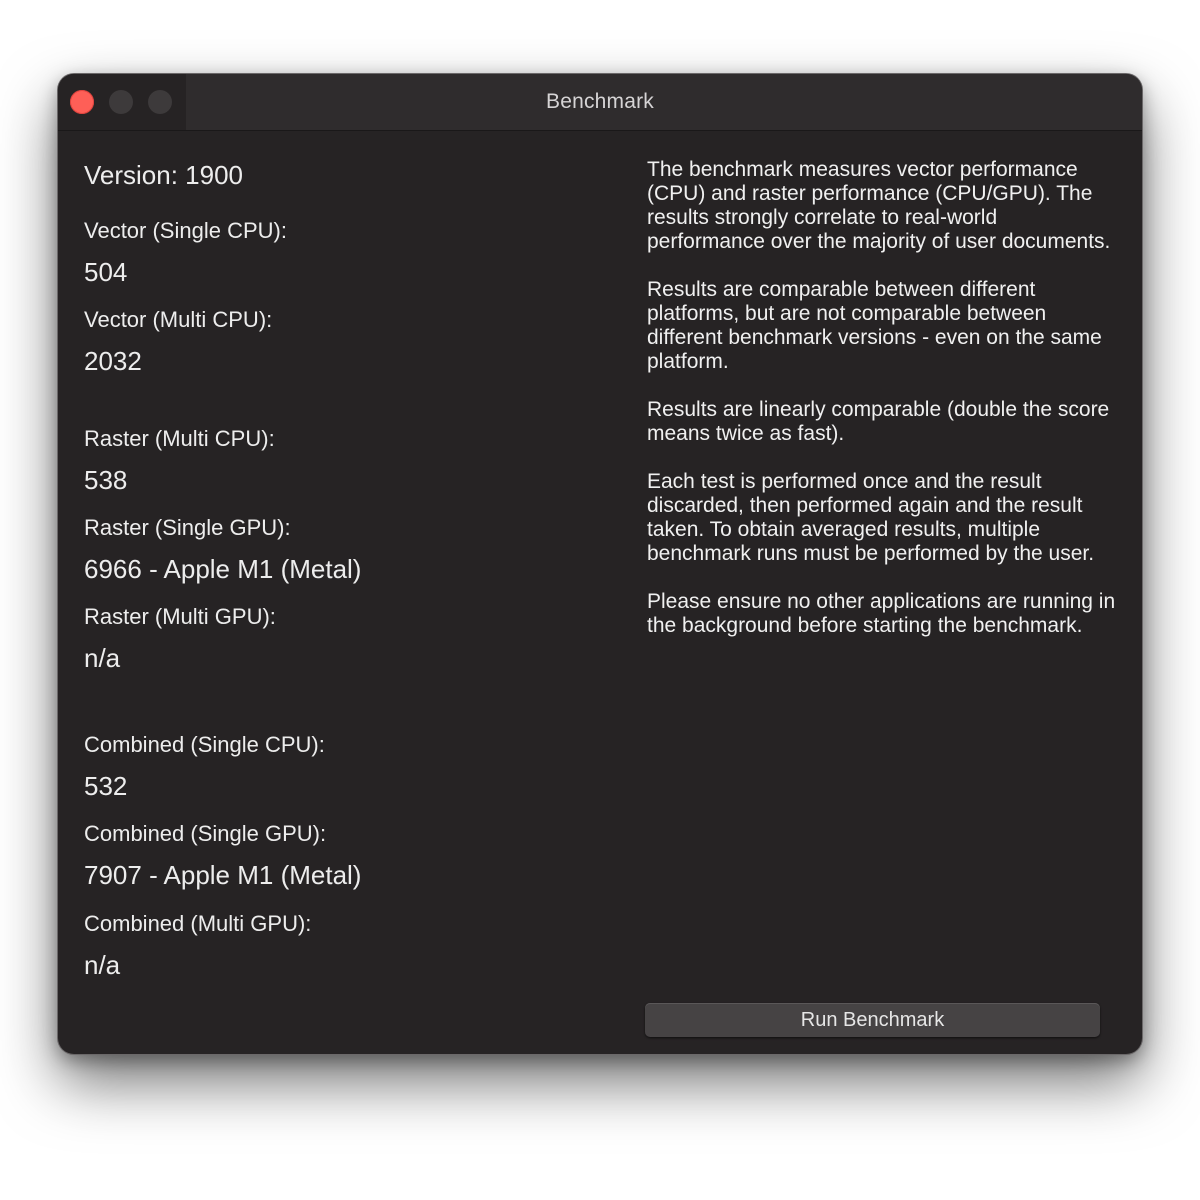 The image size is (1200, 1200). What do you see at coordinates (223, 569) in the screenshot?
I see `raster-single-gpu-value: 6966 - Apple M1 (Metal)` at bounding box center [223, 569].